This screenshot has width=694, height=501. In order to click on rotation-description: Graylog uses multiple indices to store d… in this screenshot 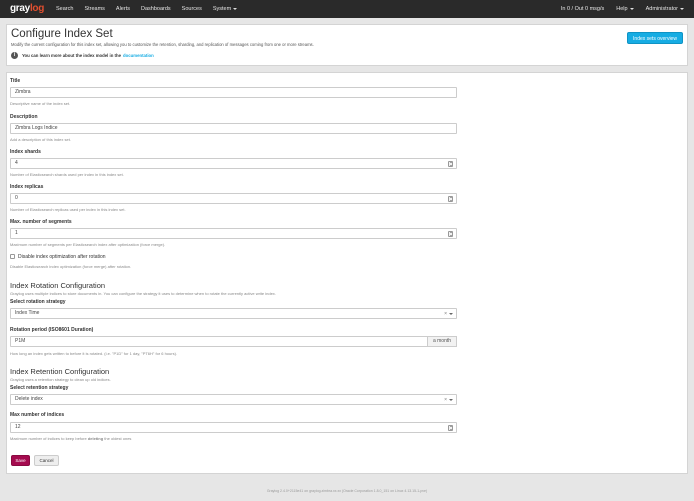, I will do `click(143, 293)`.